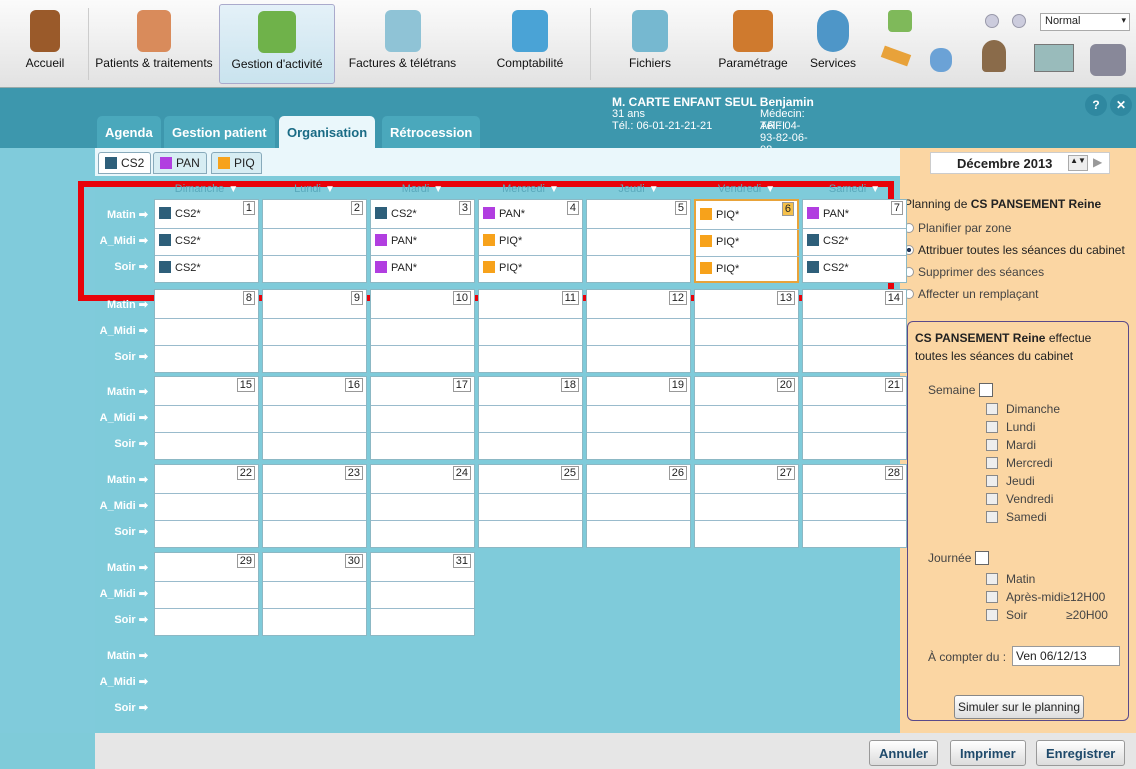 The height and width of the screenshot is (769, 1136). What do you see at coordinates (314, 331) in the screenshot?
I see `calendar-day-cell: 9` at bounding box center [314, 331].